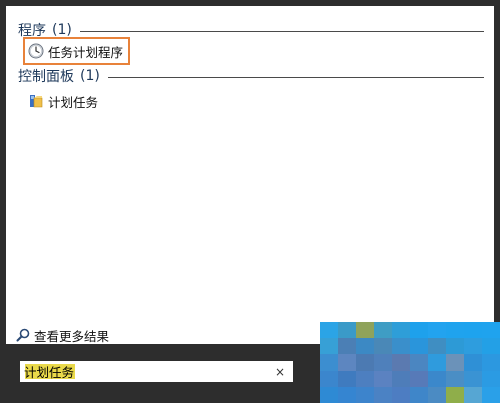  I want to click on result-item-task-scheduler: 任务计划程序, so click(77, 51).